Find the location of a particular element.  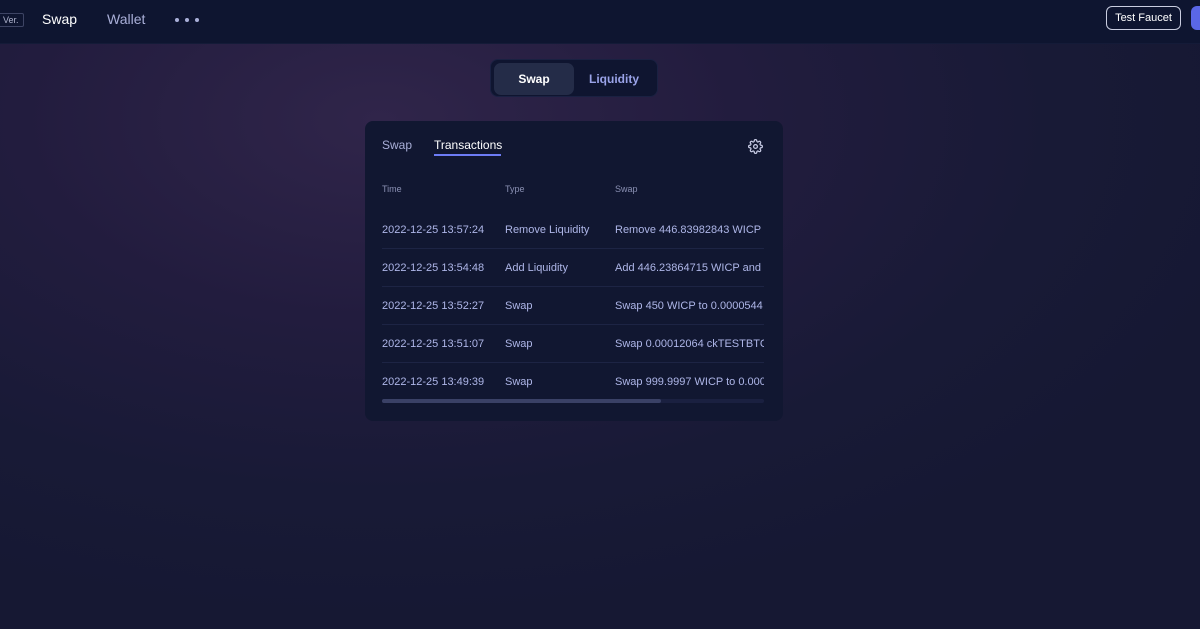

cell-time: 2022-12-25 13:49:39 is located at coordinates (433, 382).